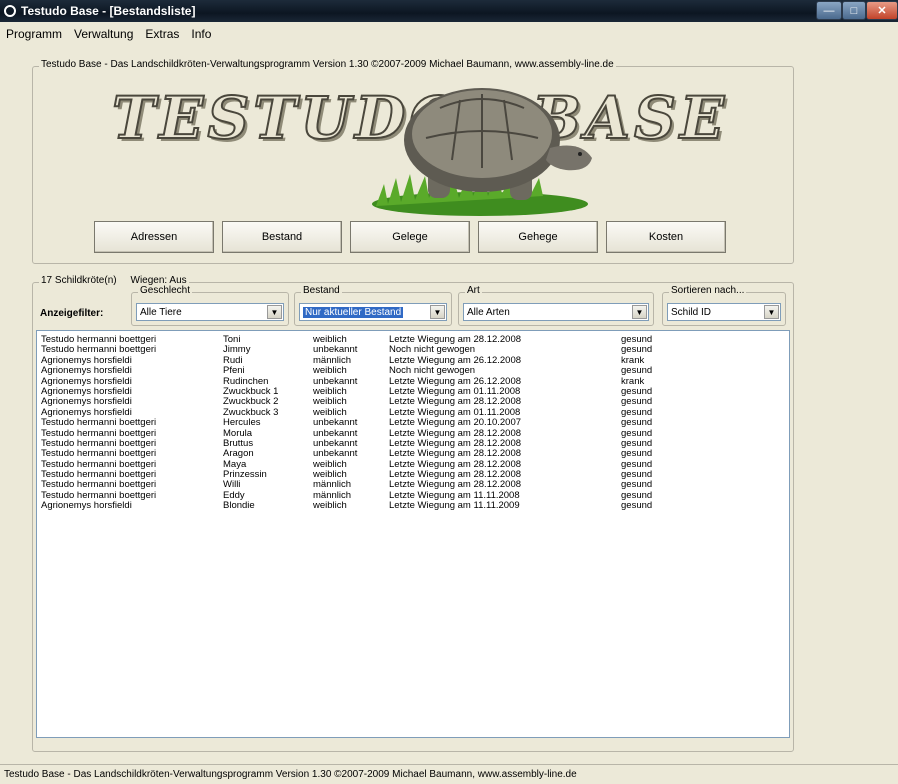 The image size is (898, 784). I want to click on list-item-species: Testudo hermanni boettgeri, so click(99, 423).